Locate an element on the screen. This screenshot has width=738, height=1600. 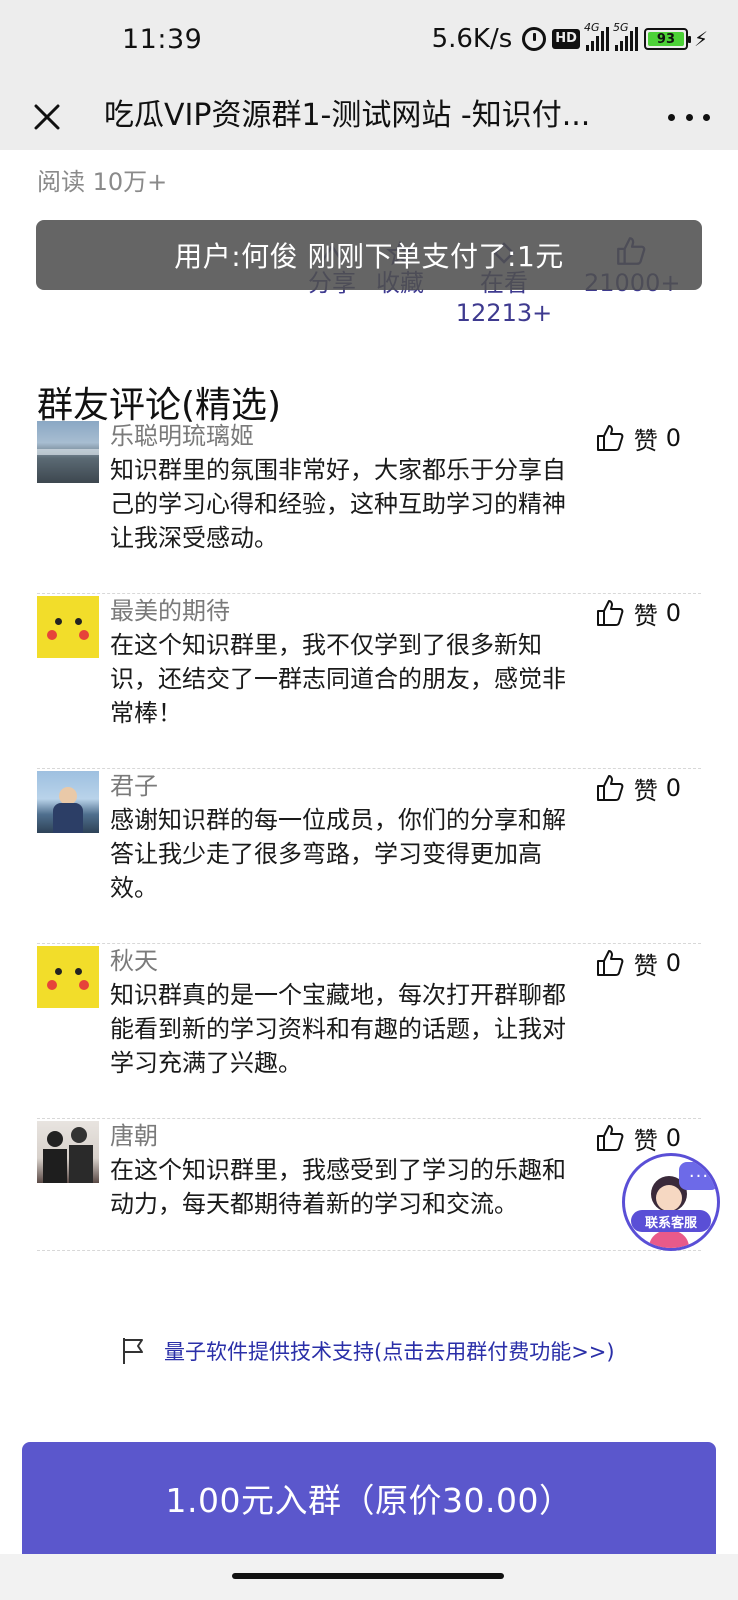
more-icon is located at coordinates (689, 117).